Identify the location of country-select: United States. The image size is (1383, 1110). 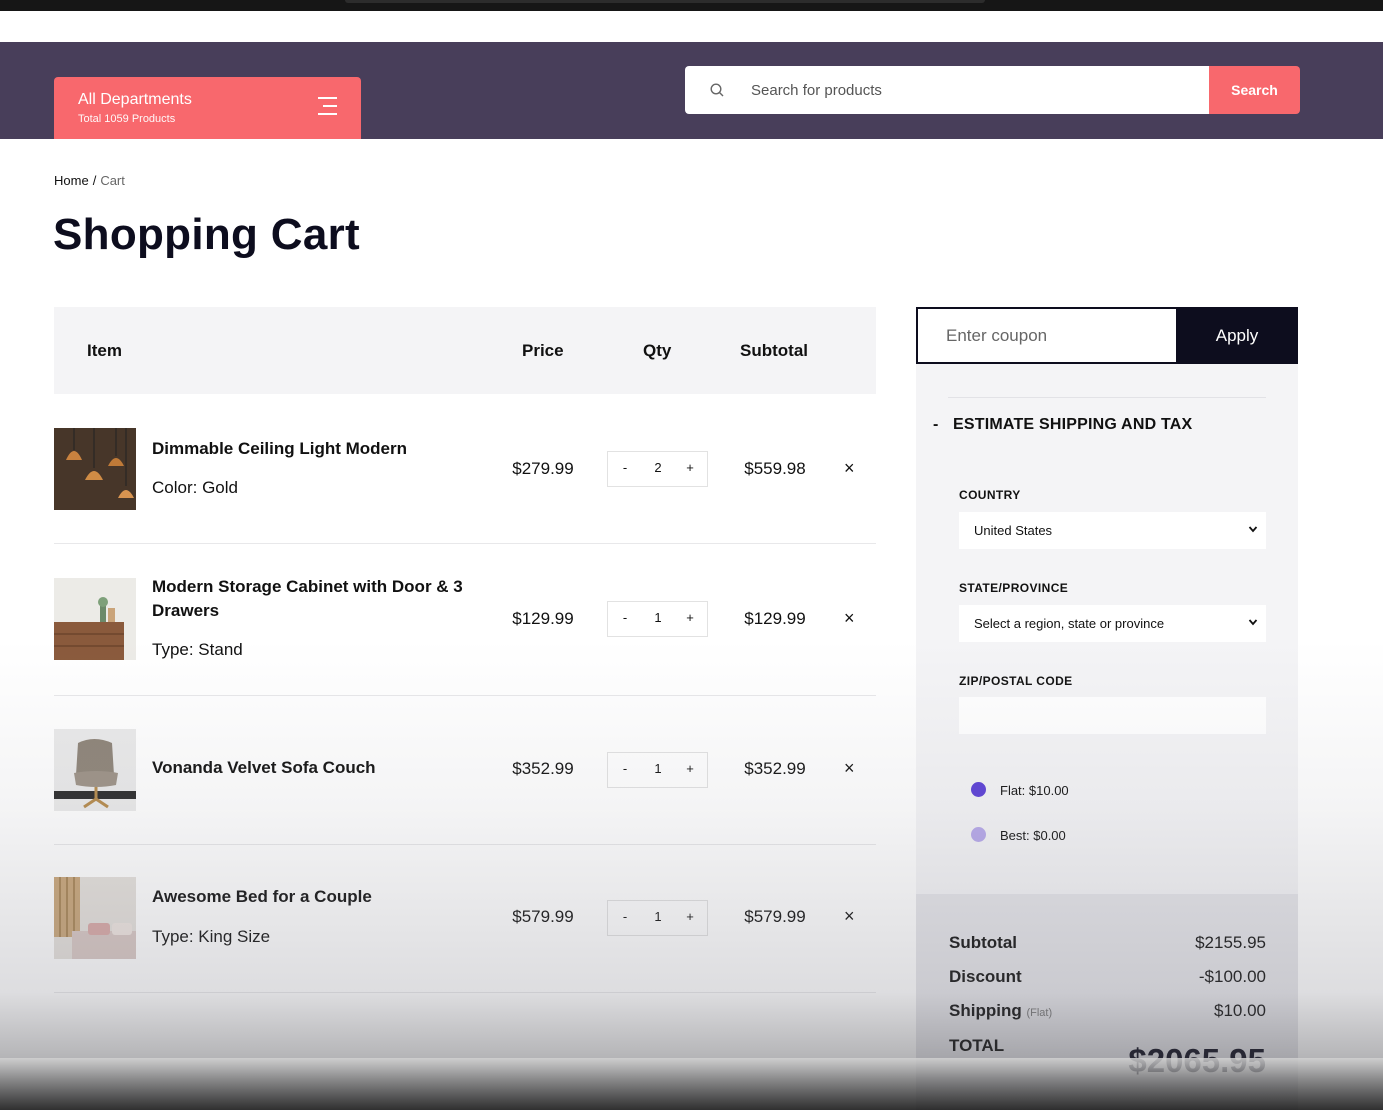
(1112, 530).